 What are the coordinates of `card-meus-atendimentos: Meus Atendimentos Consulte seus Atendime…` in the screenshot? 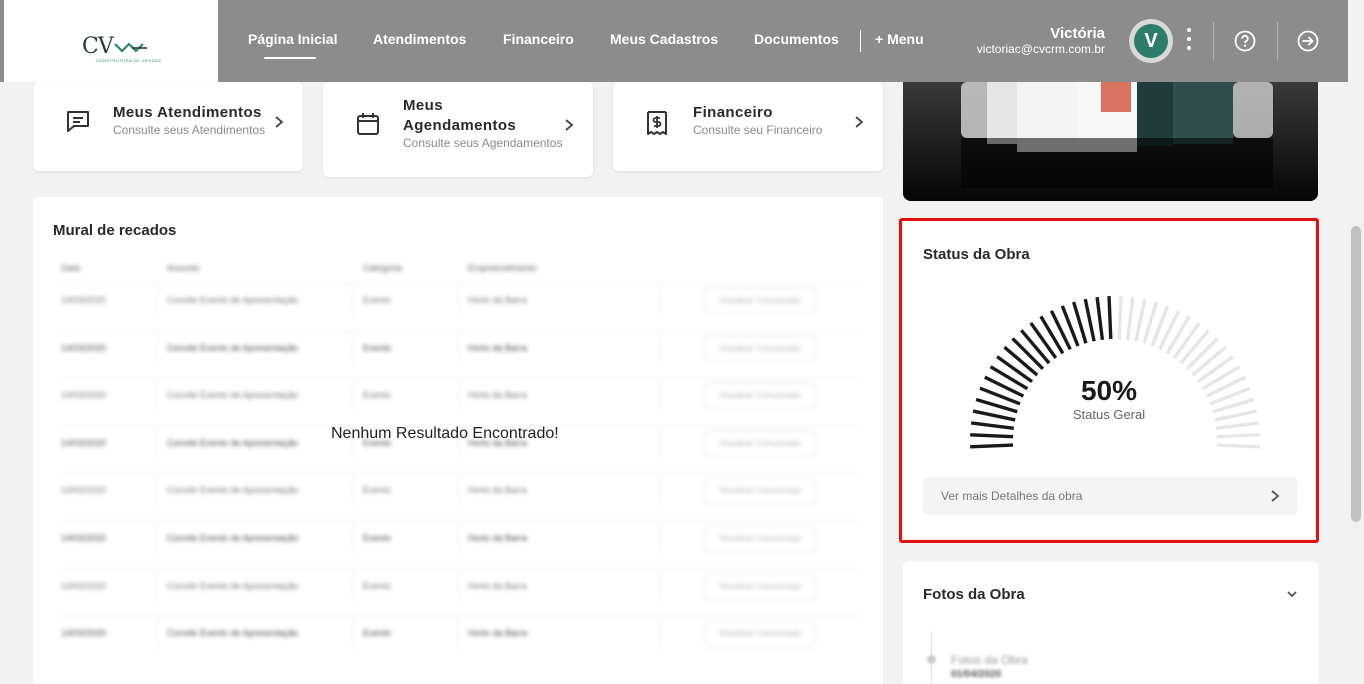 It's located at (168, 126).